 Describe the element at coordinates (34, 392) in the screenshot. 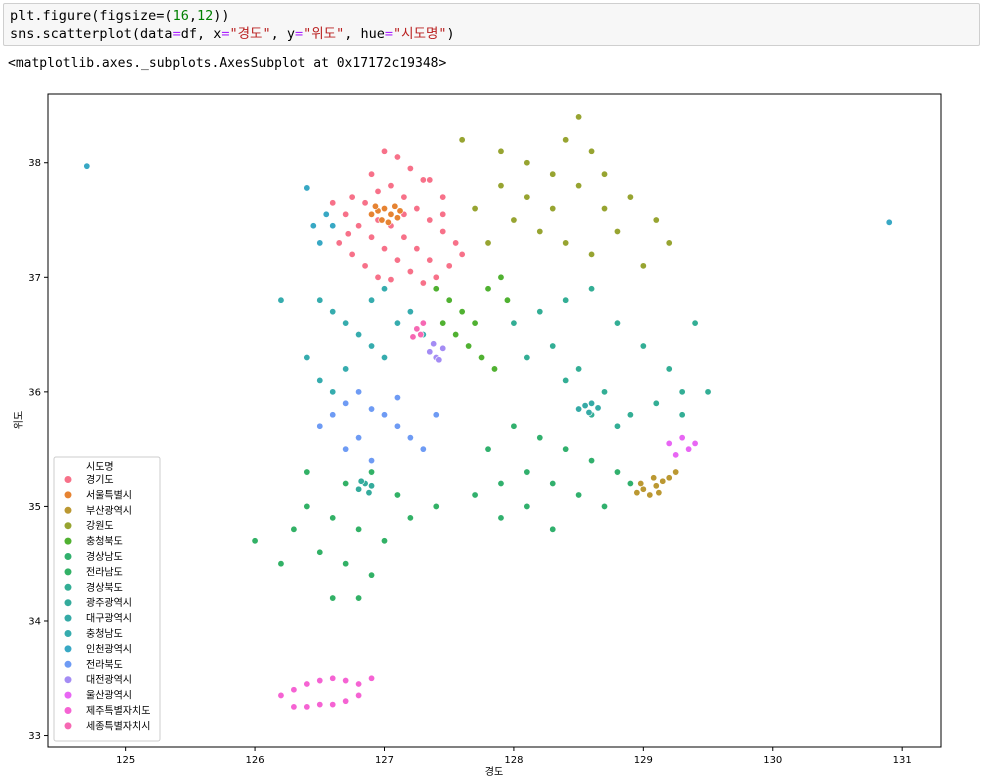

I see `y-tick-label: 36` at that location.